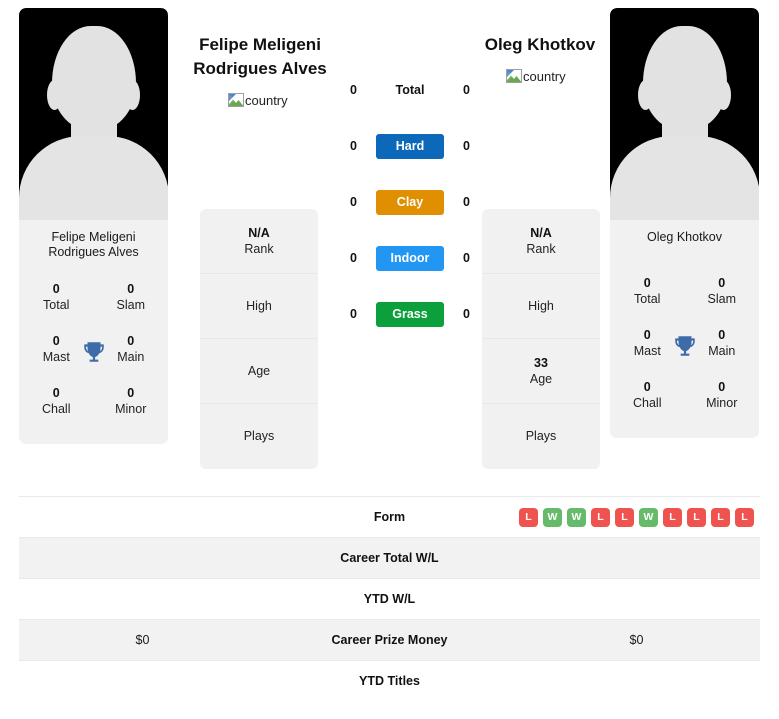 The height and width of the screenshot is (719, 779). Describe the element at coordinates (636, 640) in the screenshot. I see `row-right-value: $0` at that location.